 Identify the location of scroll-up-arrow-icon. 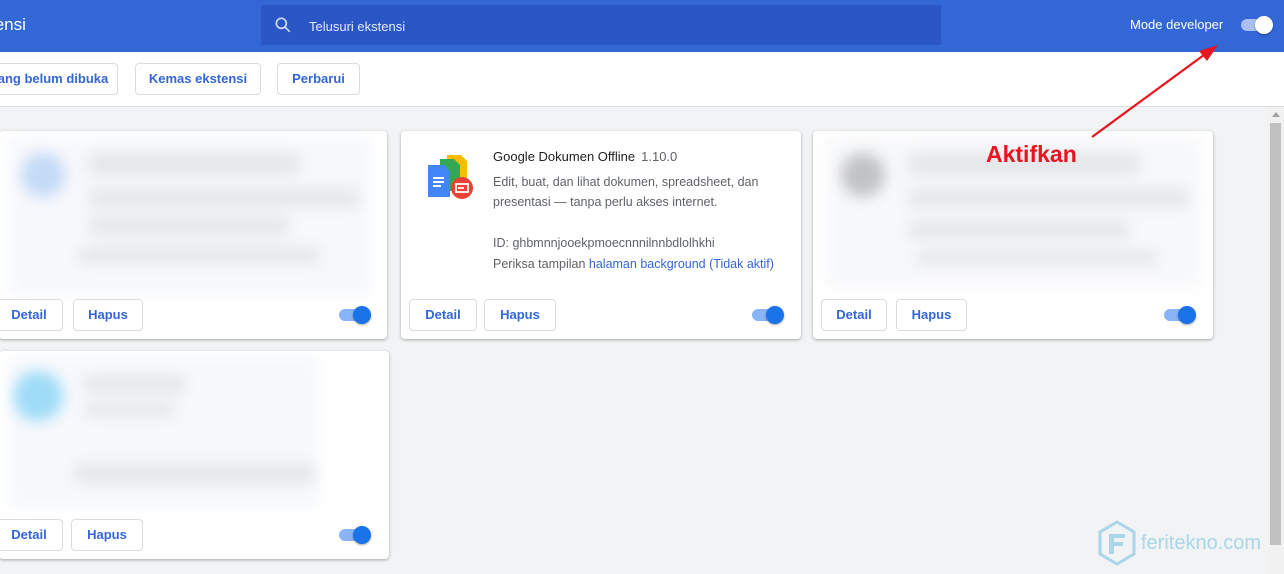
(1276, 114).